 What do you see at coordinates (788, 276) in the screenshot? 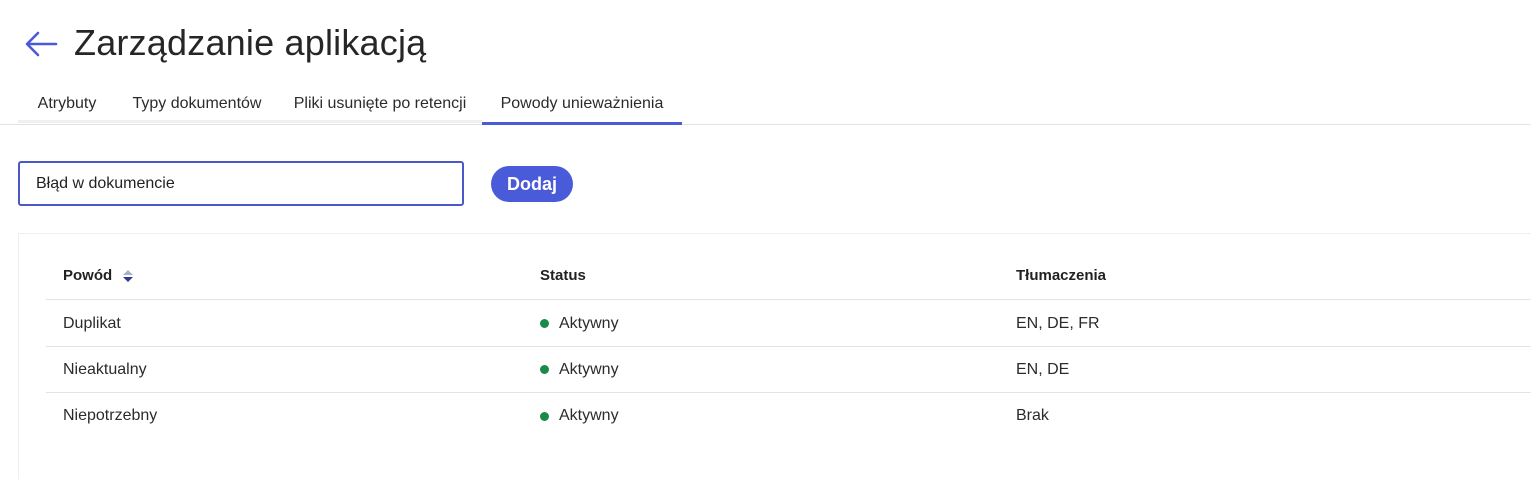
I see `table-header: Powód Status Tłumaczenia` at bounding box center [788, 276].